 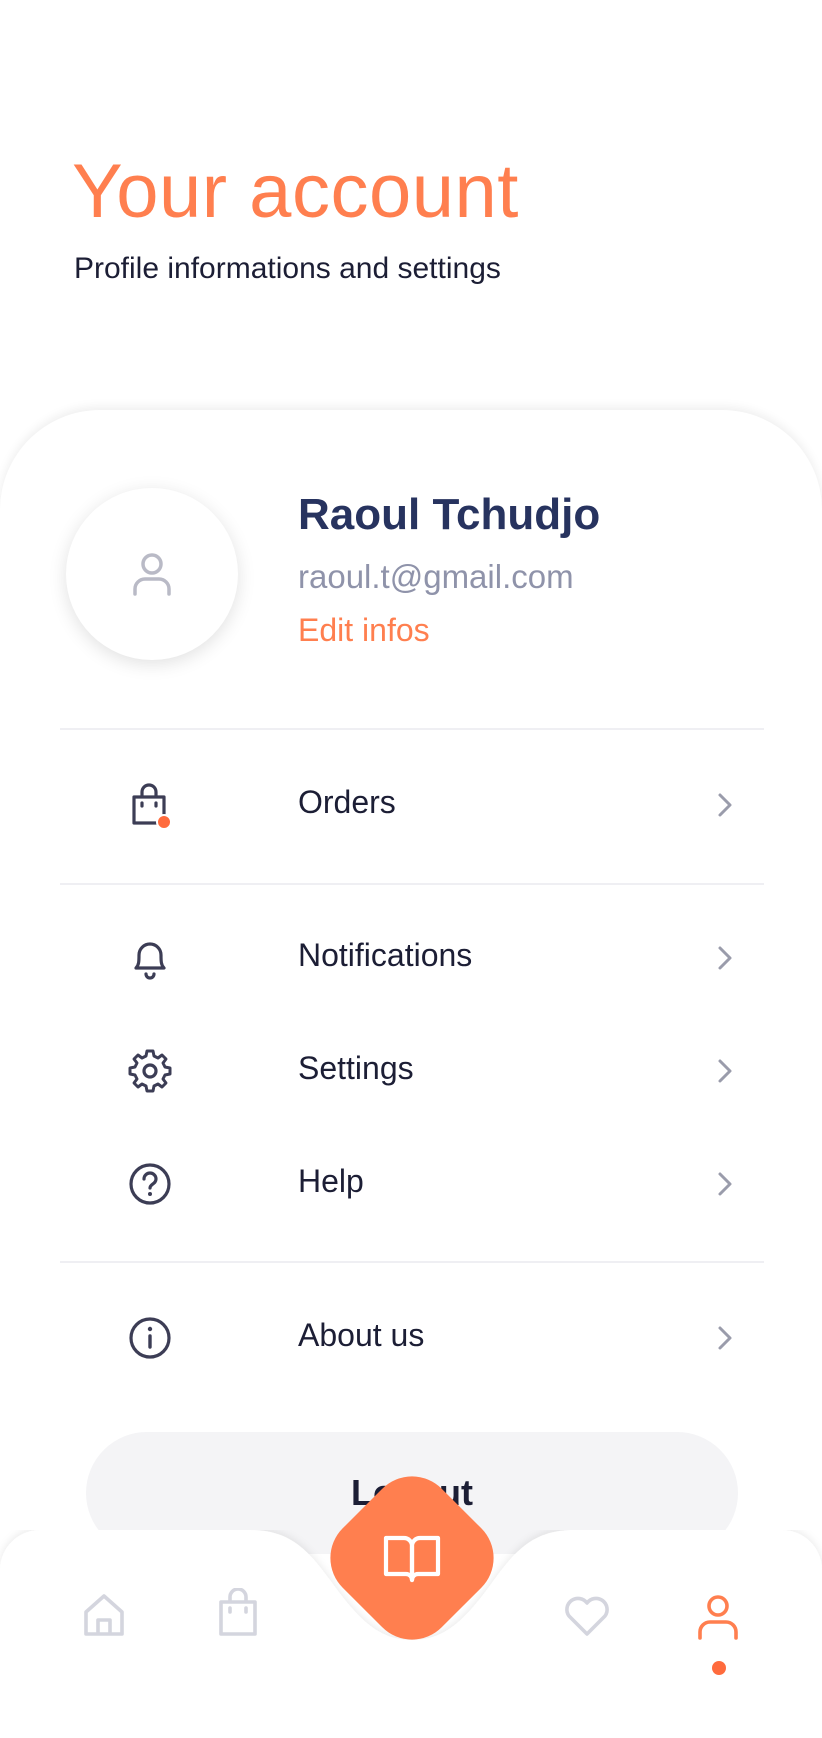 What do you see at coordinates (449, 514) in the screenshot?
I see `profile-name: Raoul Tchudjo` at bounding box center [449, 514].